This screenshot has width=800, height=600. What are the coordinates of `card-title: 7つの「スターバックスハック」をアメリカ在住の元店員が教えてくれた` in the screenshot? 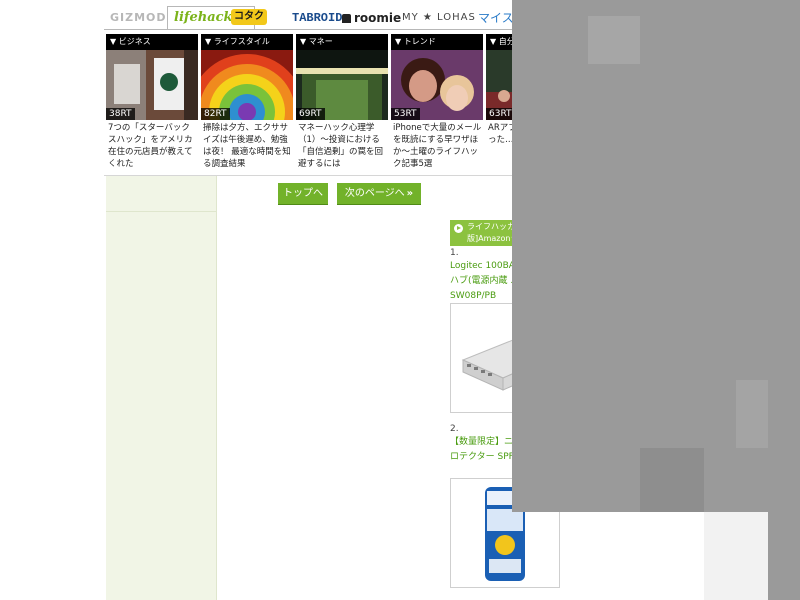 It's located at (152, 146).